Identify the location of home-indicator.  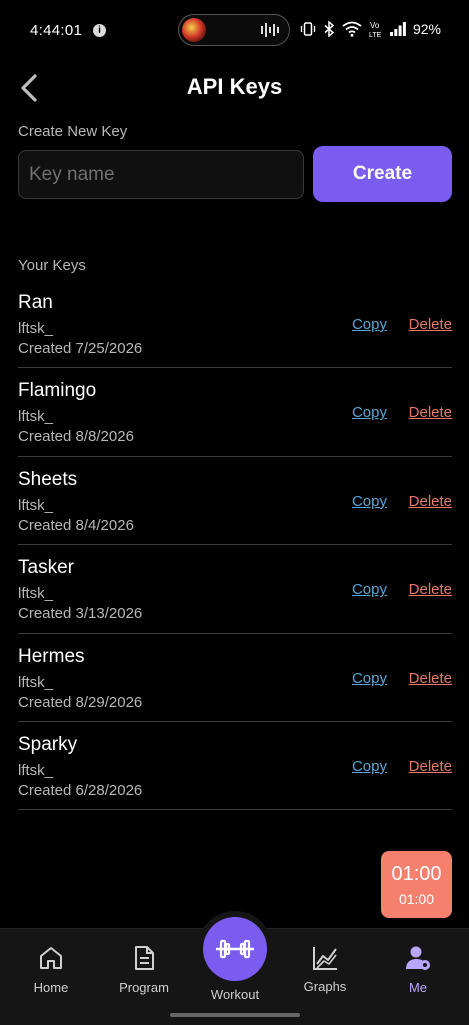
(235, 1015).